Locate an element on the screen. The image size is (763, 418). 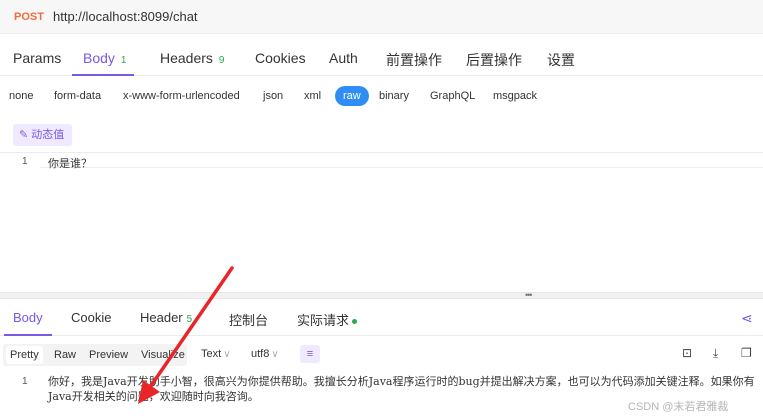
resp-tab-header: Header 5 is located at coordinates (166, 317).